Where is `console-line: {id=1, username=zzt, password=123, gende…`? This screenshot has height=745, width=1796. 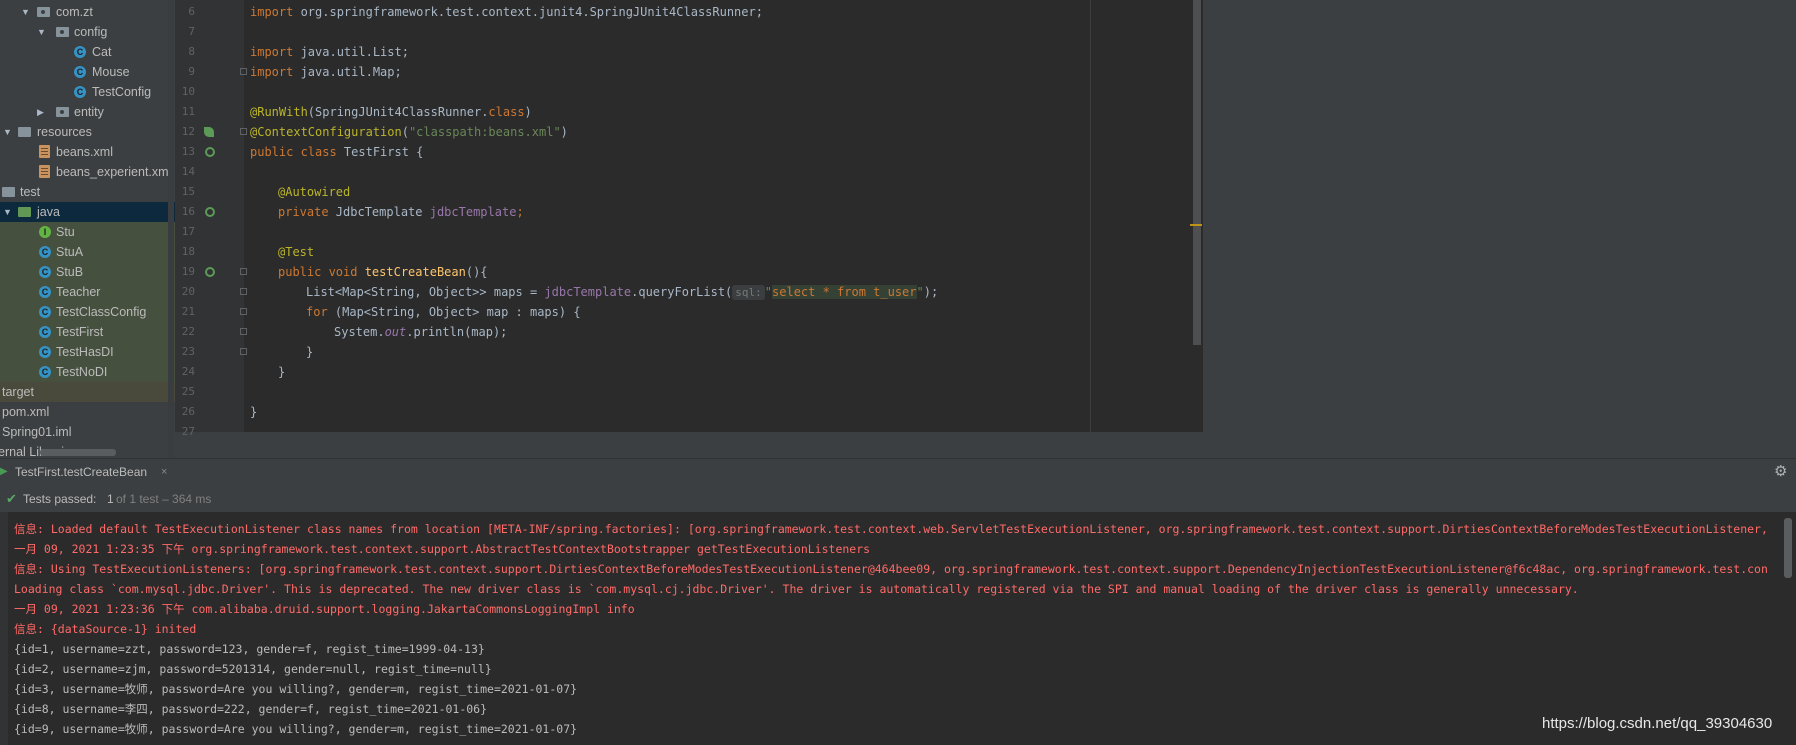 console-line: {id=1, username=zzt, password=123, gende… is located at coordinates (249, 649).